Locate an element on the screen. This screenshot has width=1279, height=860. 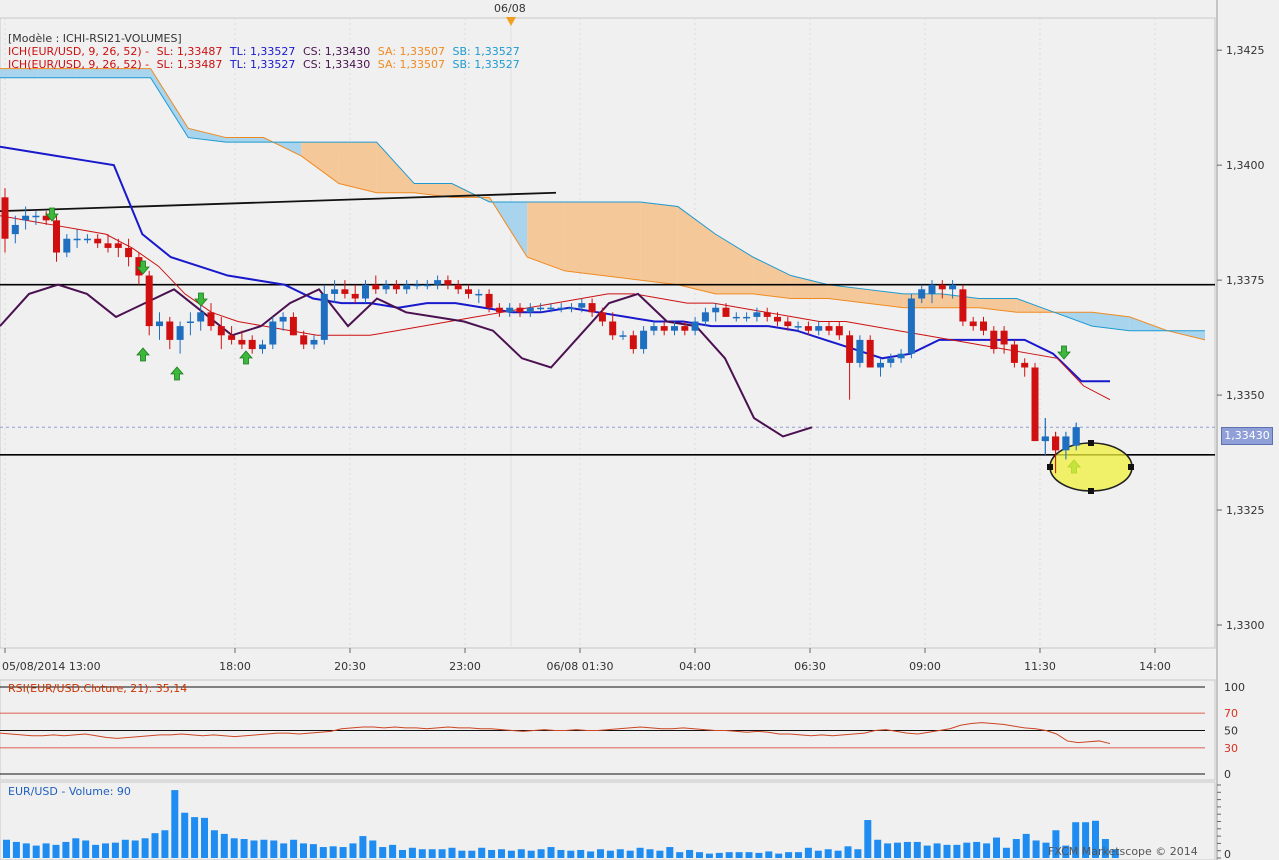
time-tick-label: 06/08 01:30 is located at coordinates (580, 666).